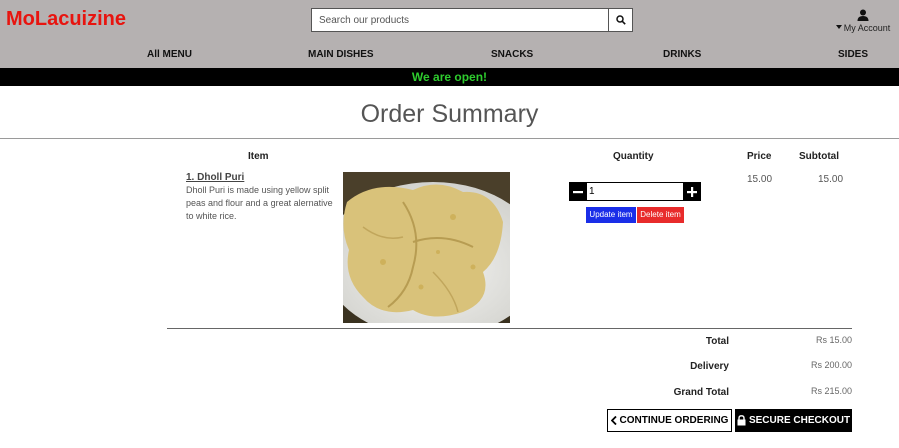  Describe the element at coordinates (660, 215) in the screenshot. I see `delete-item-button: Delete item` at that location.